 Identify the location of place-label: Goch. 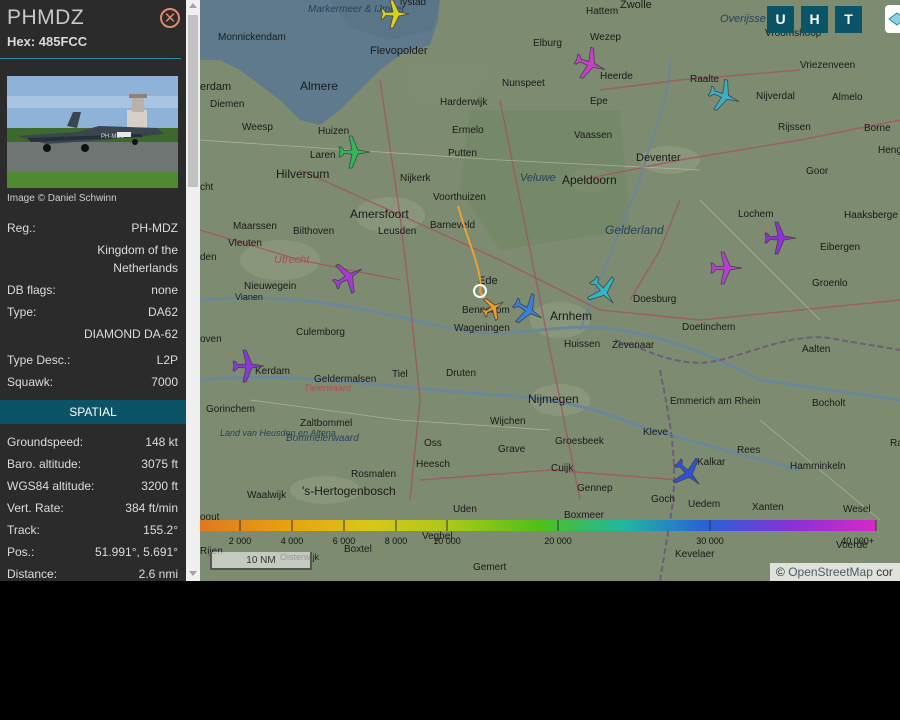
(663, 499).